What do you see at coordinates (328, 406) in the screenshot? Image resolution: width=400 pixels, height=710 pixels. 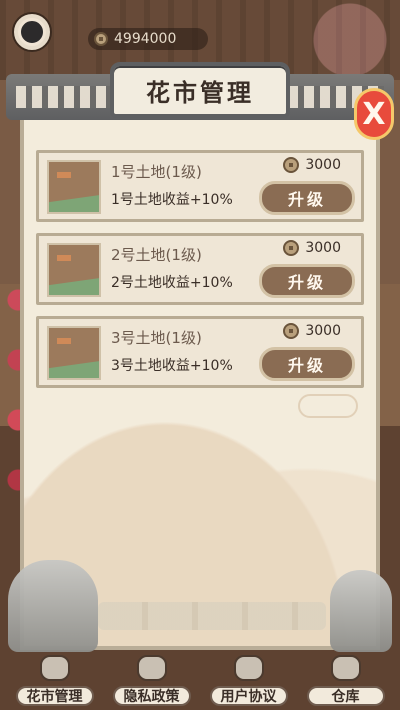 I see `cloud-decoration-icon` at bounding box center [328, 406].